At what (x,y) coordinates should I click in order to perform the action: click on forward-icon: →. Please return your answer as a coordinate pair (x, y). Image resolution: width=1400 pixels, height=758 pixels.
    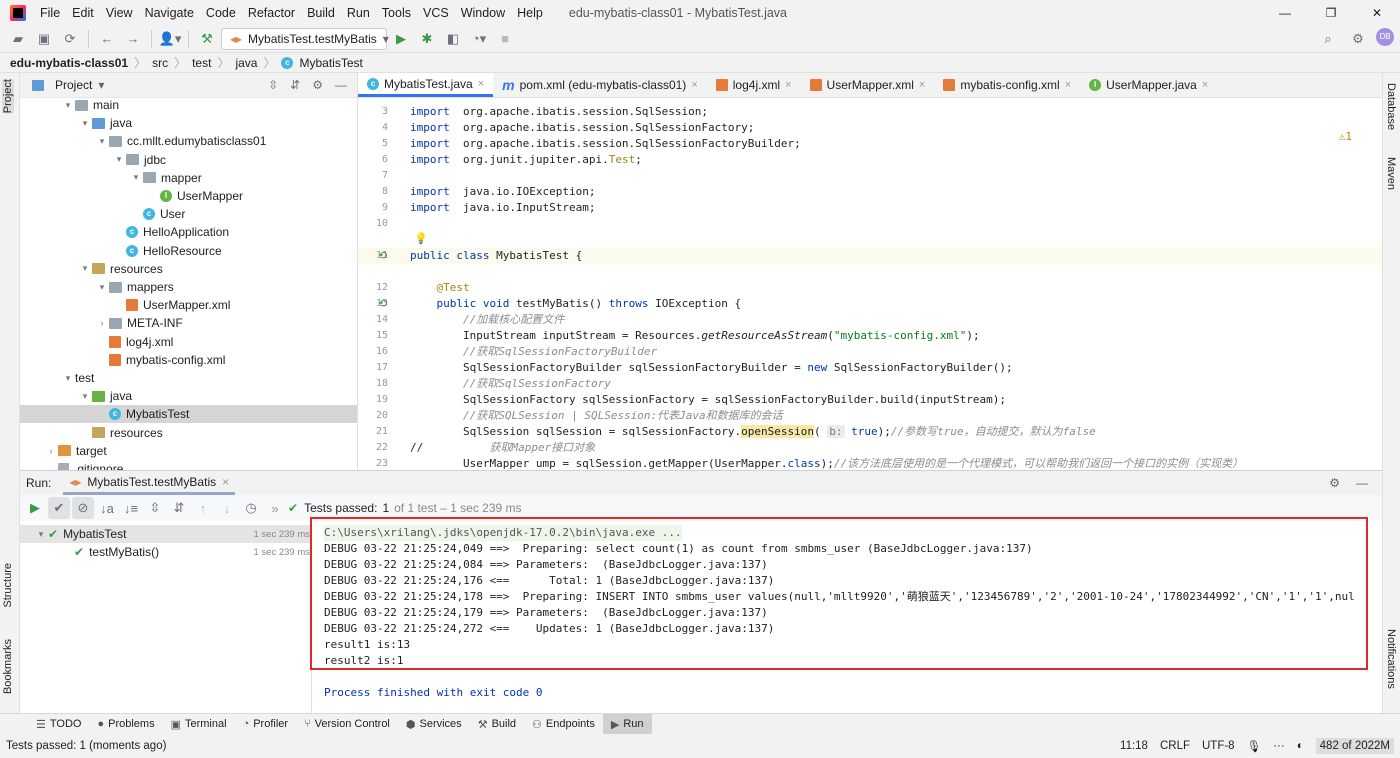
    Looking at the image, I should click on (133, 39).